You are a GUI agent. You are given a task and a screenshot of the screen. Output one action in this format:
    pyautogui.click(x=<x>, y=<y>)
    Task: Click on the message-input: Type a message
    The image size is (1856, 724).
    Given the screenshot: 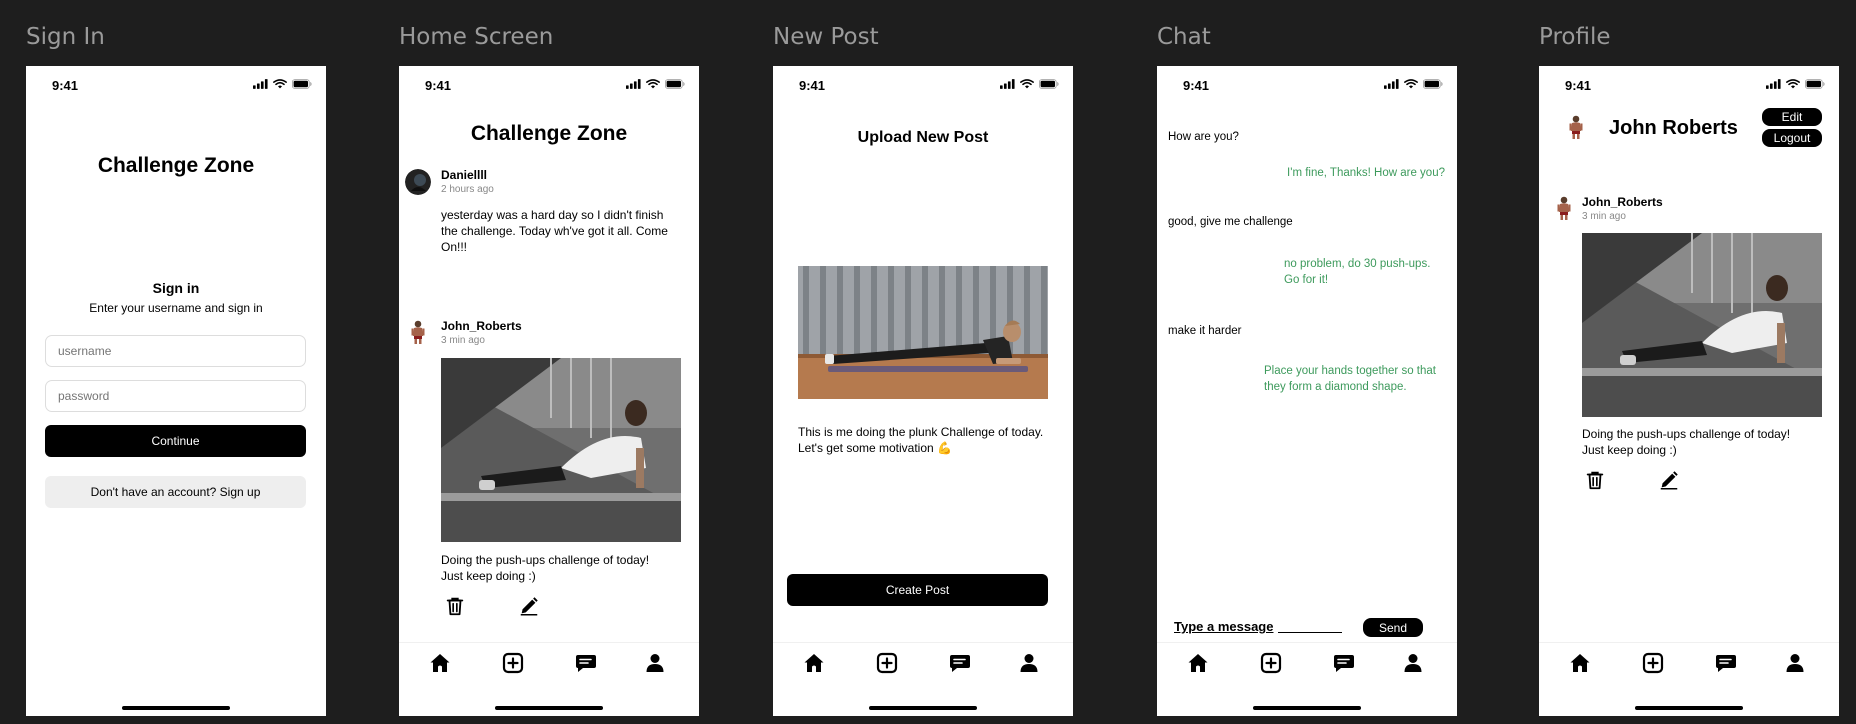 What is the action you would take?
    pyautogui.click(x=1258, y=626)
    